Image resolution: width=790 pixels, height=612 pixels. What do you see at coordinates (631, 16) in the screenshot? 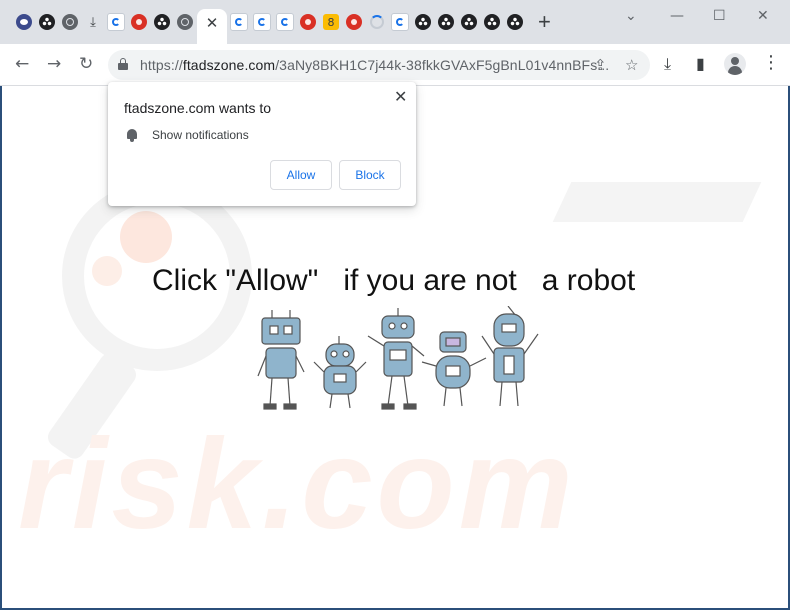
I see `tab-search-icon: ⌄` at bounding box center [631, 16].